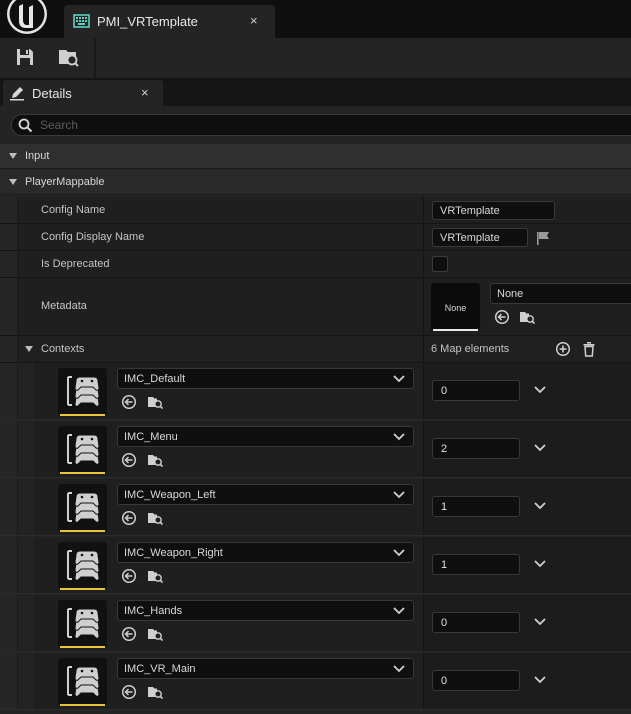 This screenshot has width=631, height=714. I want to click on metadata-thumbnail: None, so click(455, 307).